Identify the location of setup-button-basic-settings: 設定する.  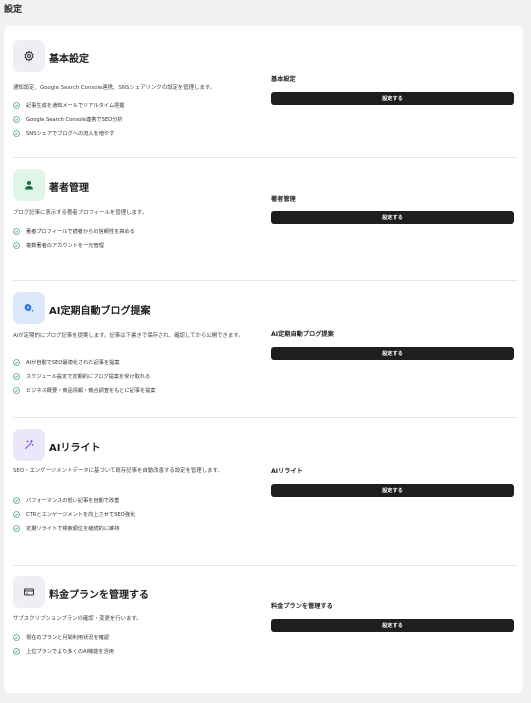
(392, 98).